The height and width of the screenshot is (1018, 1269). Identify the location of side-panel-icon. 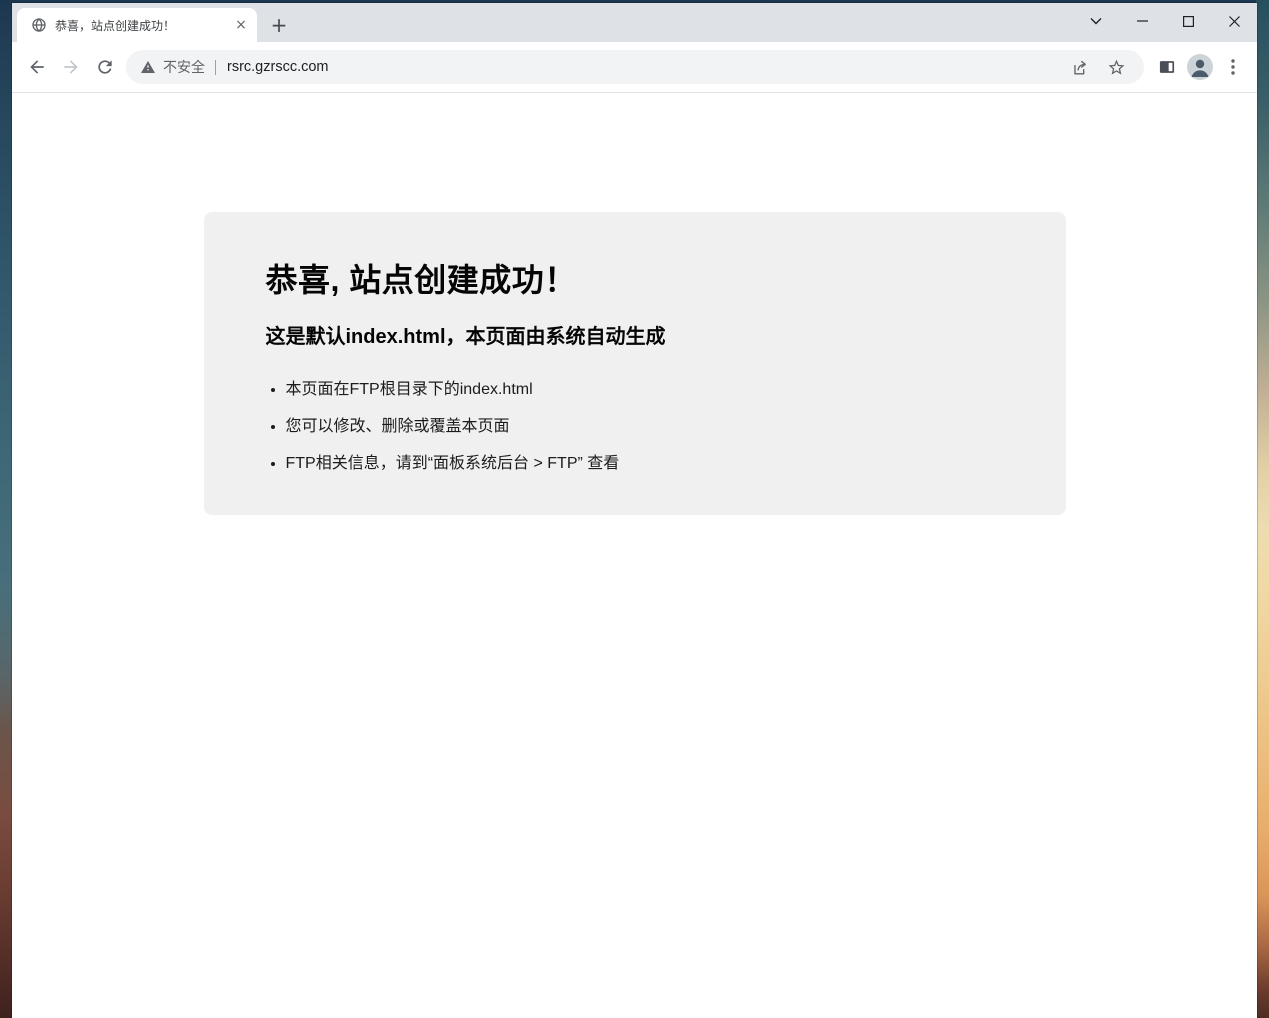
(1167, 67).